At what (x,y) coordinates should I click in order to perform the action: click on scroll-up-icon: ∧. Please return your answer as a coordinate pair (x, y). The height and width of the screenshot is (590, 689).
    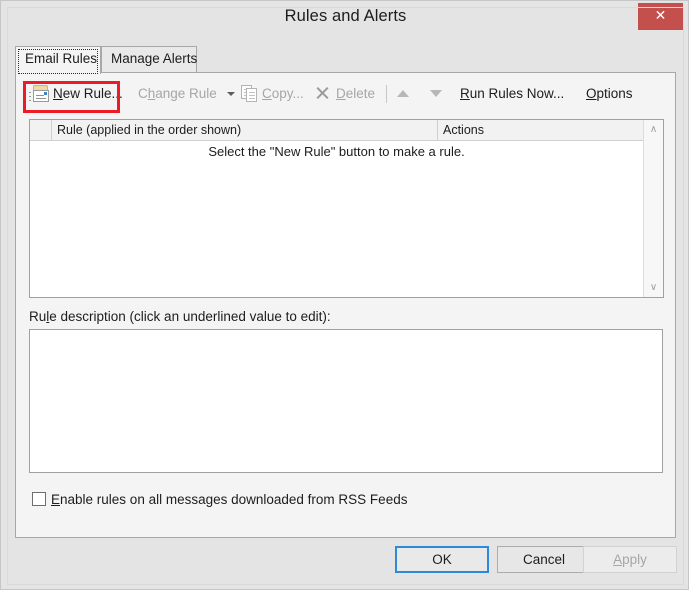
    Looking at the image, I should click on (653, 129).